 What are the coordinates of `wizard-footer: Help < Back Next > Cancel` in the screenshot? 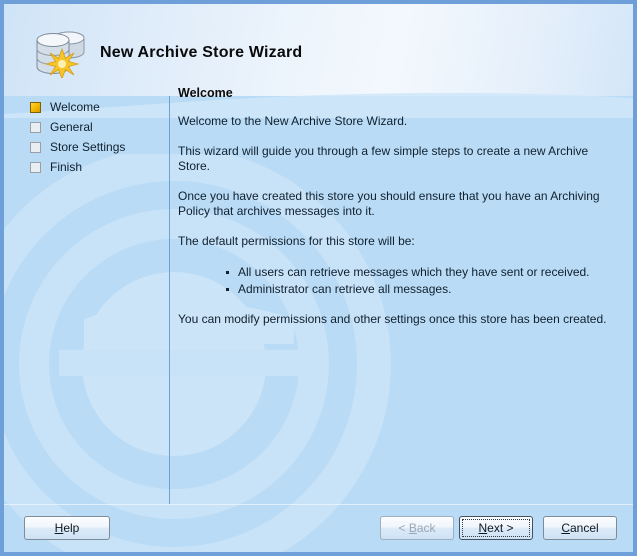 It's located at (318, 528).